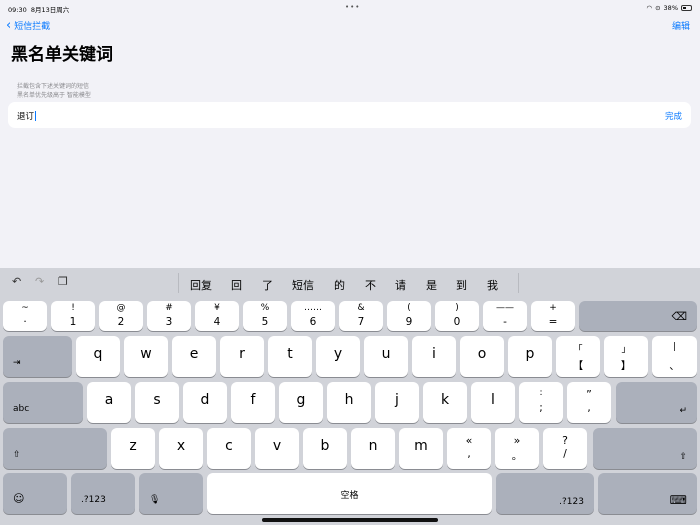 This screenshot has height=525, width=700. What do you see at coordinates (103, 493) in the screenshot?
I see `numbers-key-left: .?123` at bounding box center [103, 493].